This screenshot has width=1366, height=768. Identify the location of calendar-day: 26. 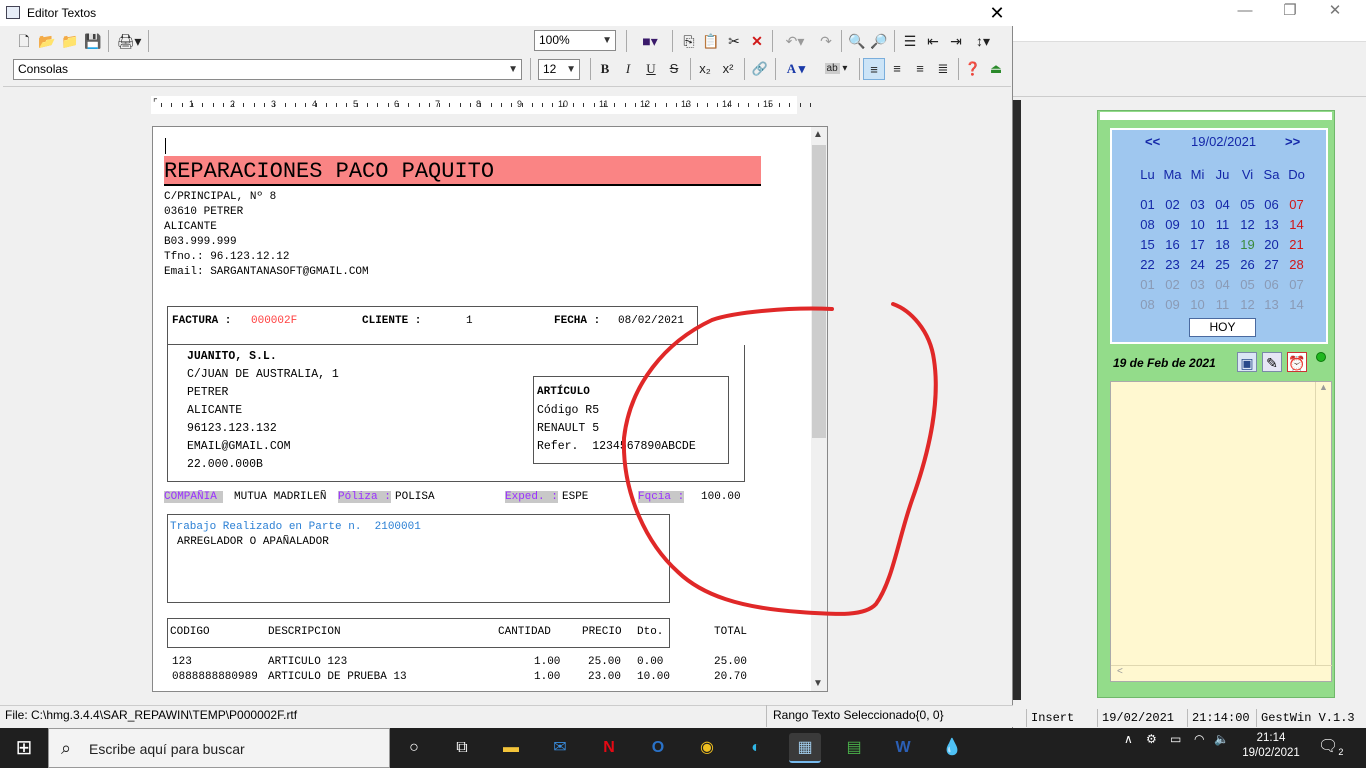
(1247, 264).